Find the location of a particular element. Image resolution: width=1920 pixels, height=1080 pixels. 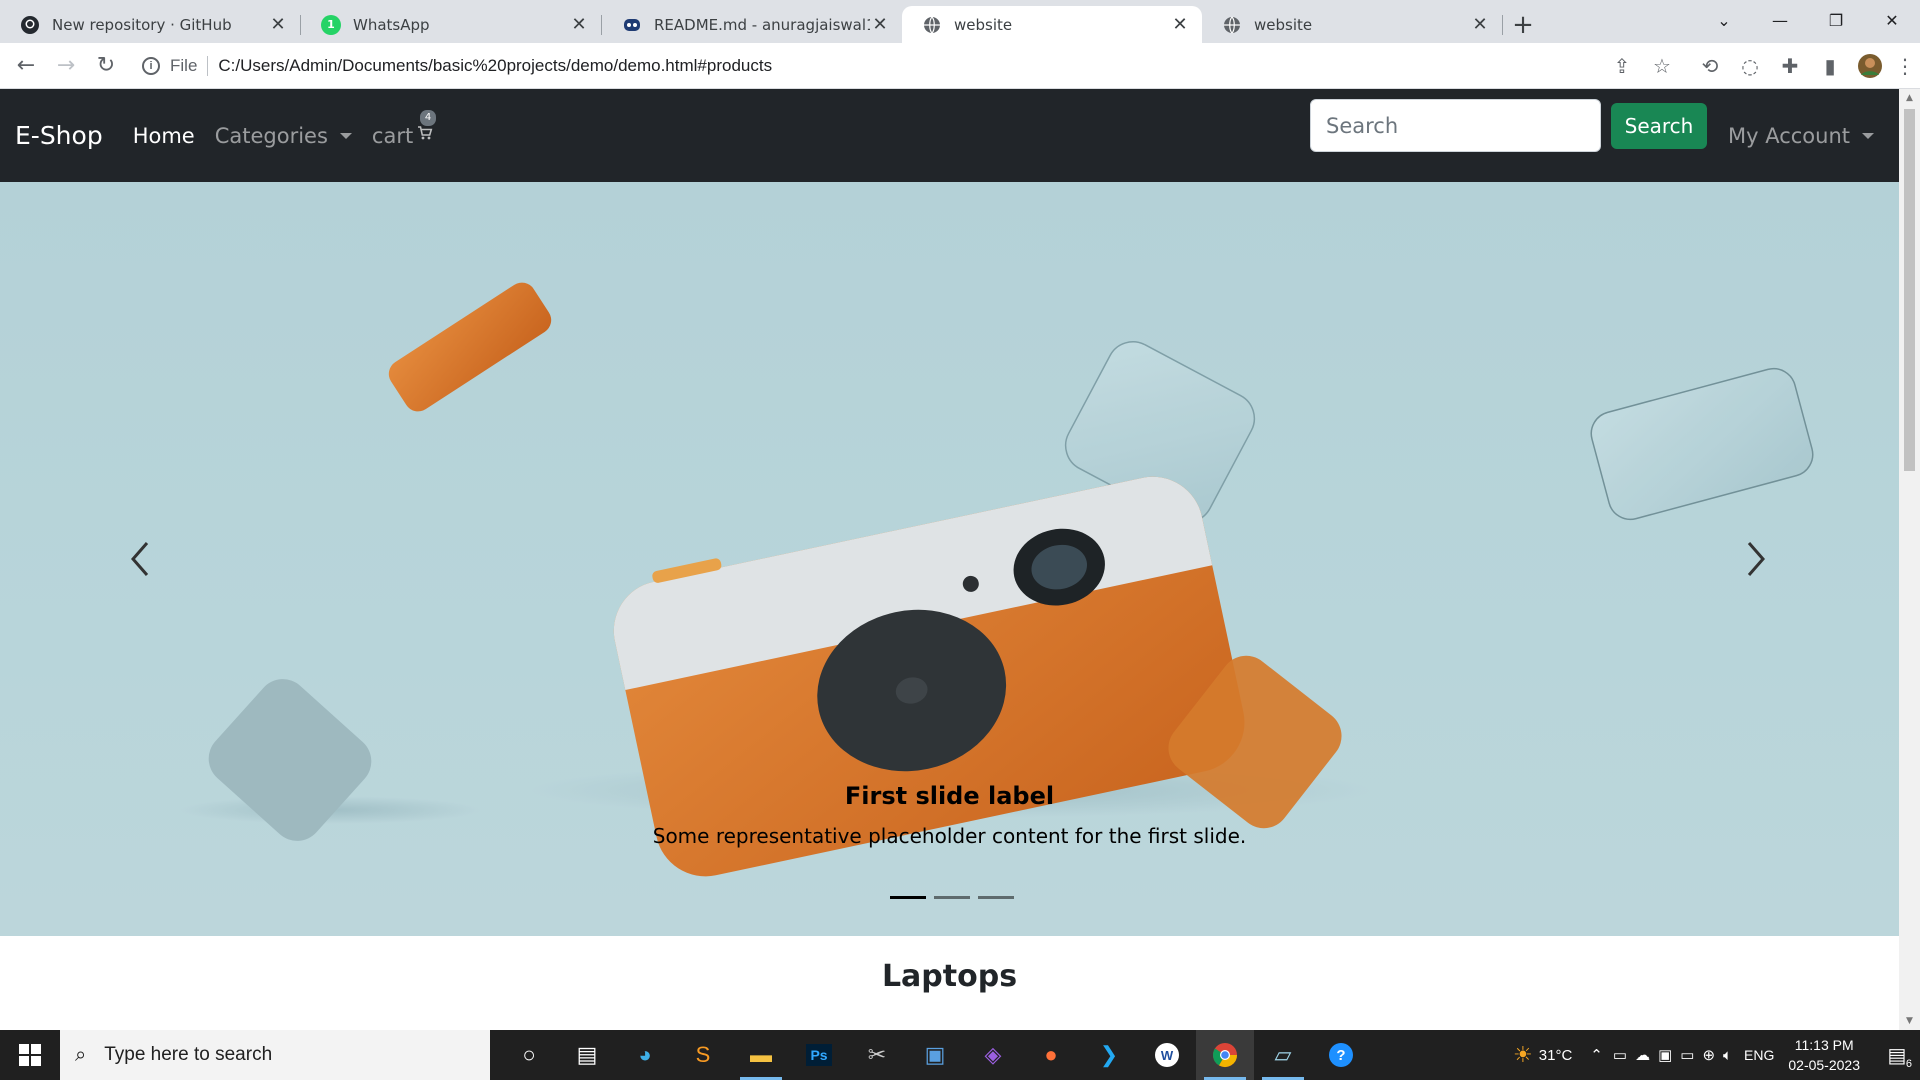

windows-start-button is located at coordinates (30, 1055).